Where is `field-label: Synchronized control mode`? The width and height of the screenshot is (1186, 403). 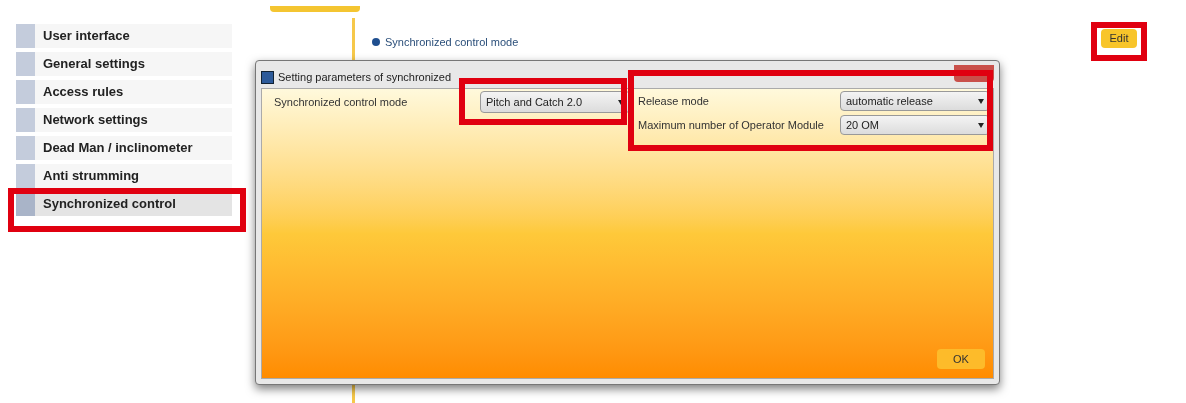 field-label: Synchronized control mode is located at coordinates (341, 102).